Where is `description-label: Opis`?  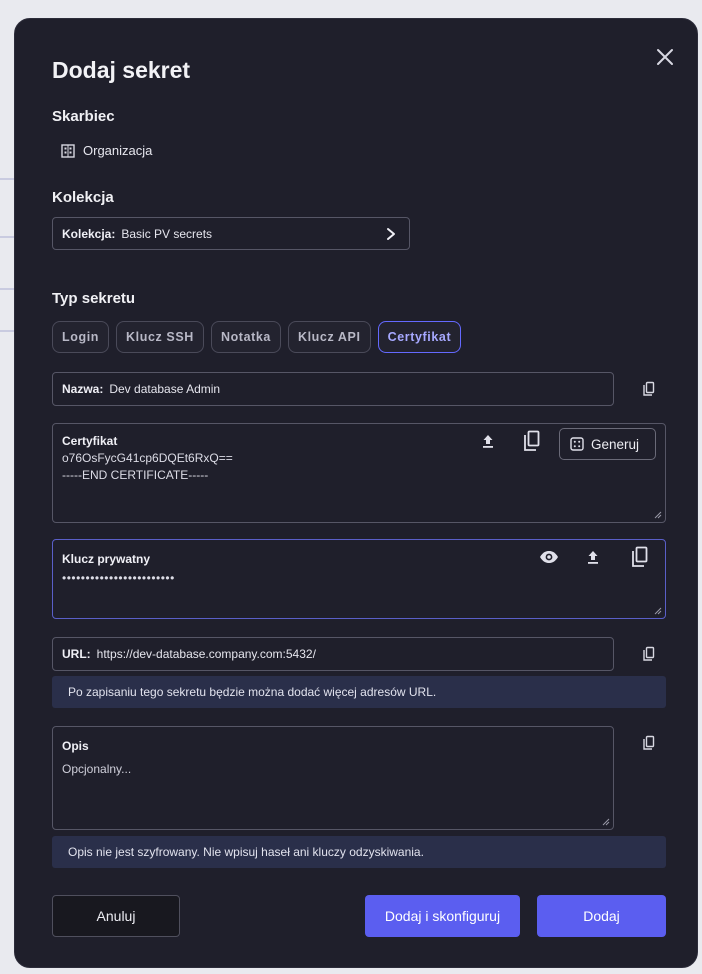 description-label: Opis is located at coordinates (75, 746).